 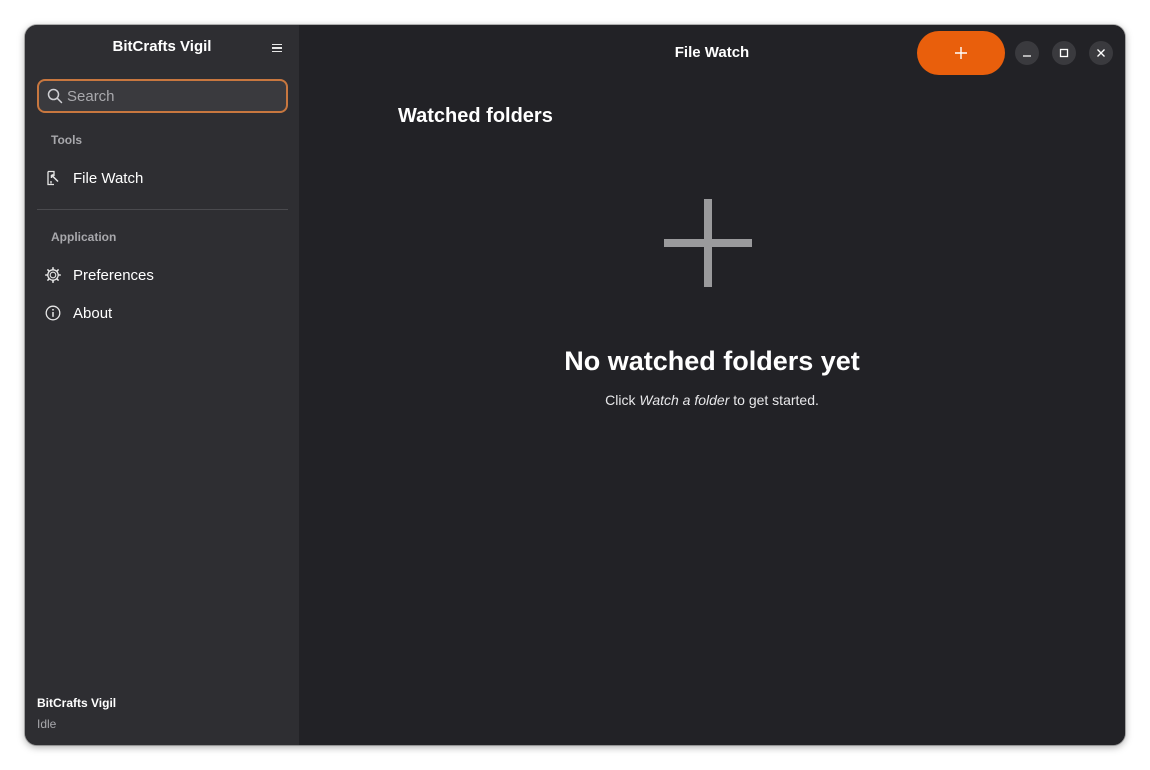 I want to click on sidebar-item-label: Preferences, so click(x=113, y=275).